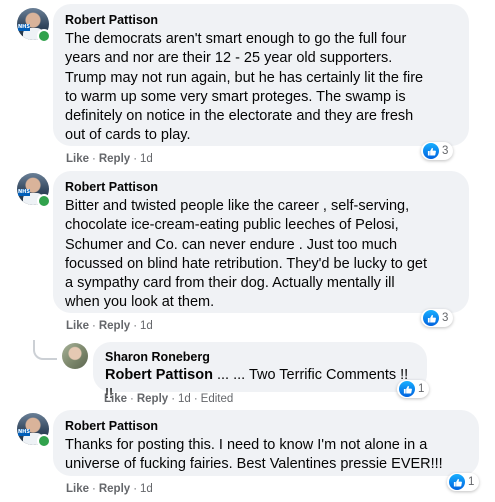 This screenshot has height=502, width=495. Describe the element at coordinates (75, 356) in the screenshot. I see `avatar` at that location.